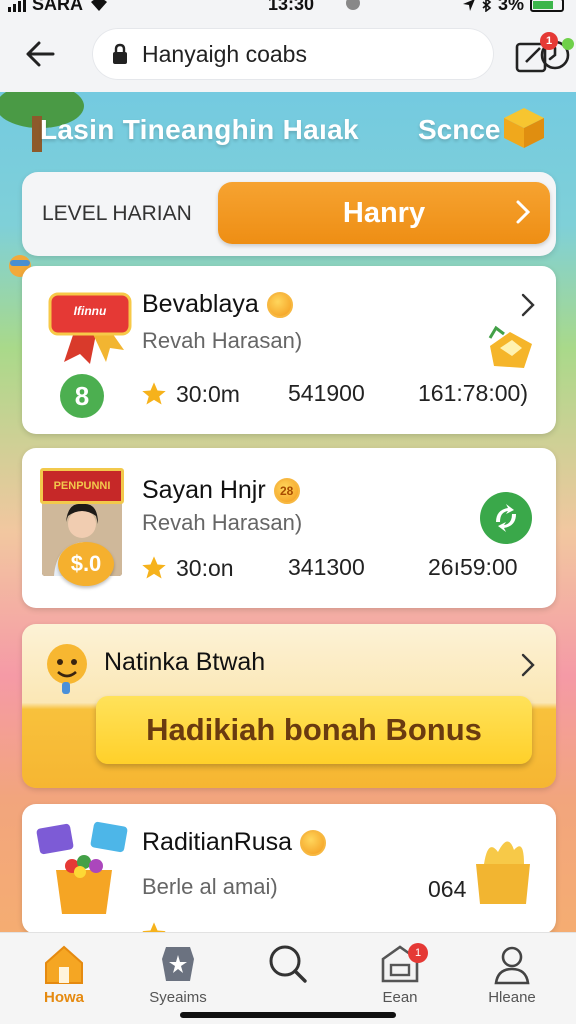 Image resolution: width=576 pixels, height=1024 pixels. I want to click on rating-stat: 30:on, so click(187, 568).